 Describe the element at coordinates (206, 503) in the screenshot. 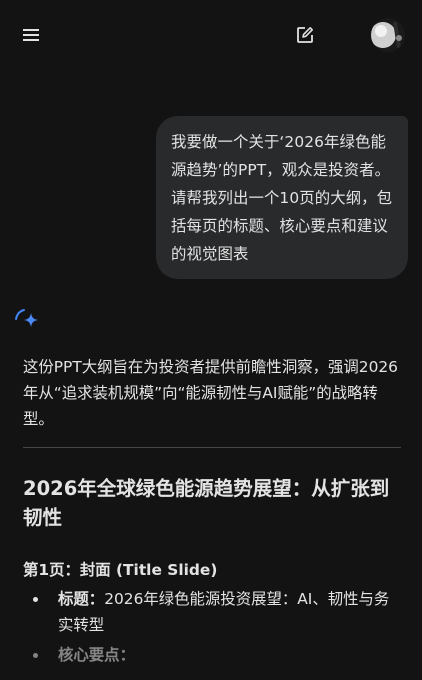

I see `outline-title: 2026年全球绿色能源趋势展望：从扩张到韧性` at that location.